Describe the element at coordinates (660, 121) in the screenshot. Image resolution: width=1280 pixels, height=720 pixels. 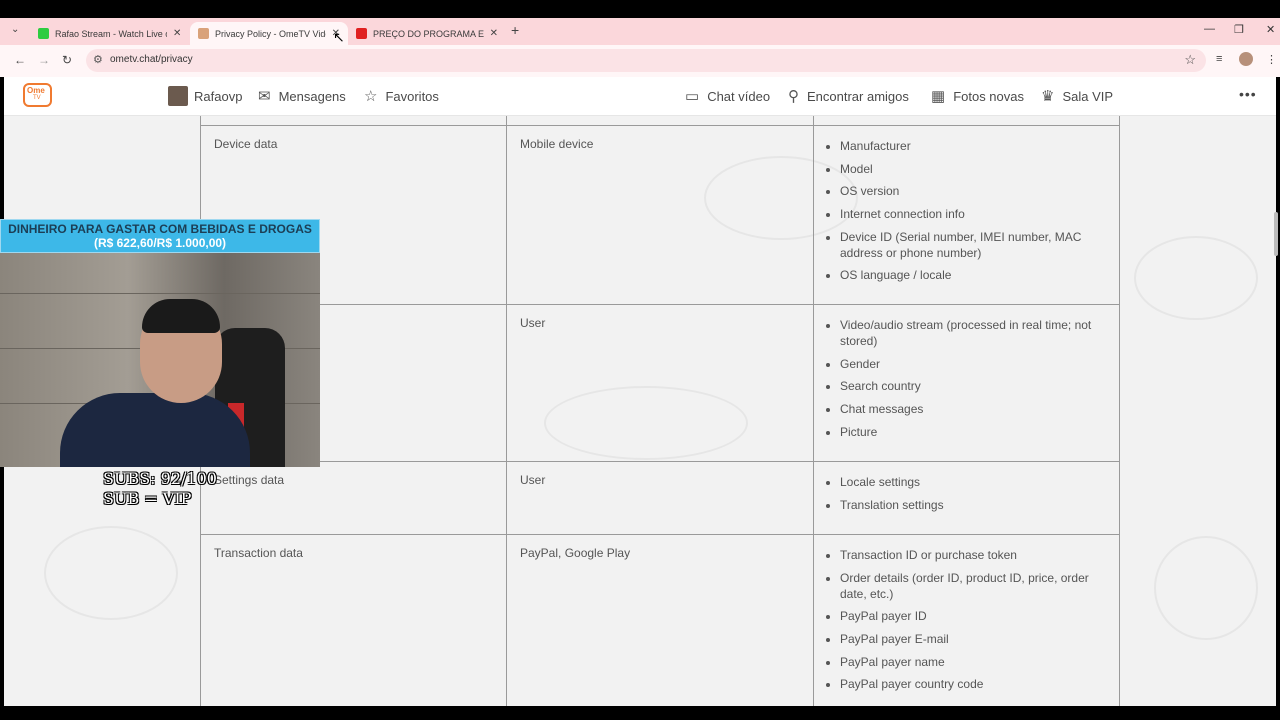
I see `table-row` at that location.